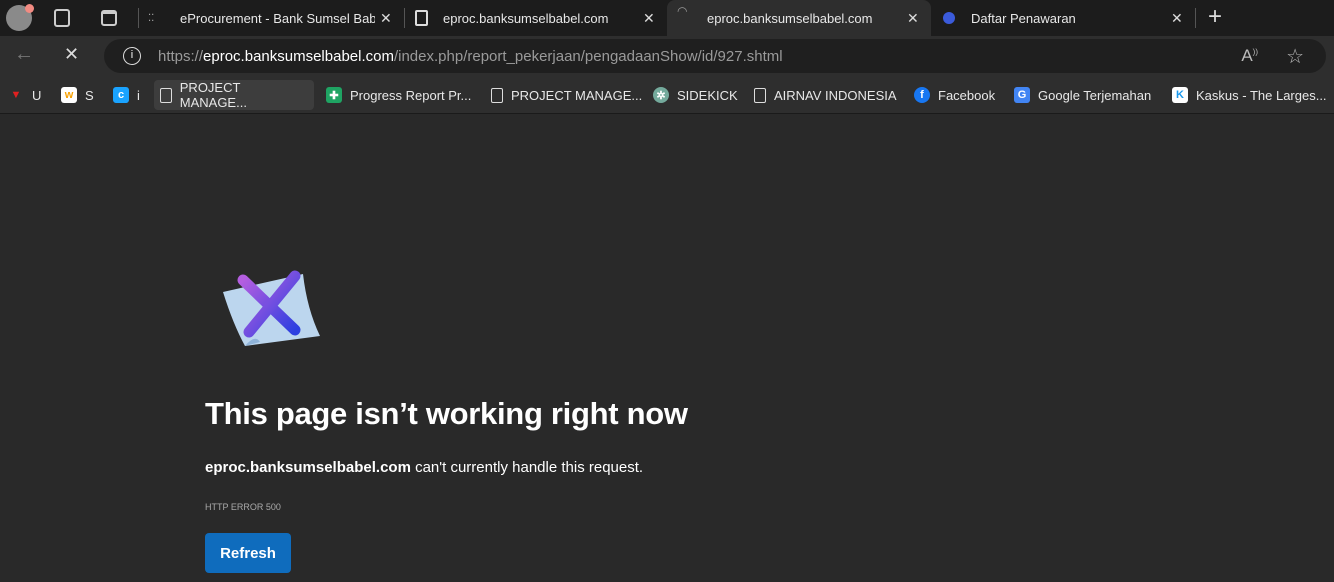  What do you see at coordinates (922, 95) in the screenshot?
I see `facebook-icon: f` at bounding box center [922, 95].